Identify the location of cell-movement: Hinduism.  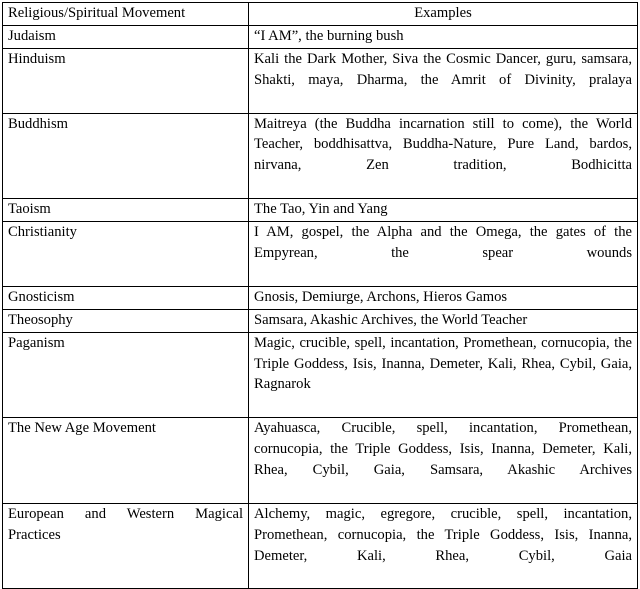
(125, 80).